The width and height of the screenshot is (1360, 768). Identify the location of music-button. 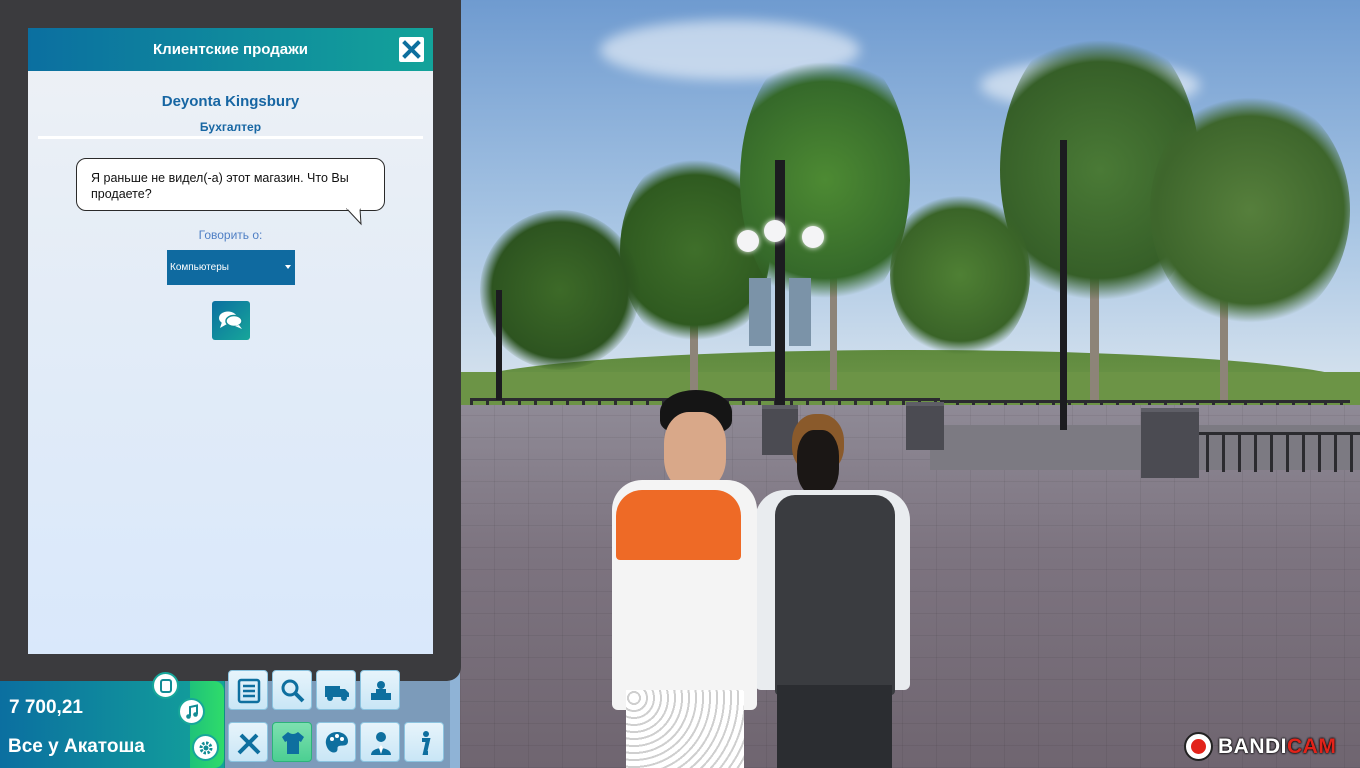
(191, 711).